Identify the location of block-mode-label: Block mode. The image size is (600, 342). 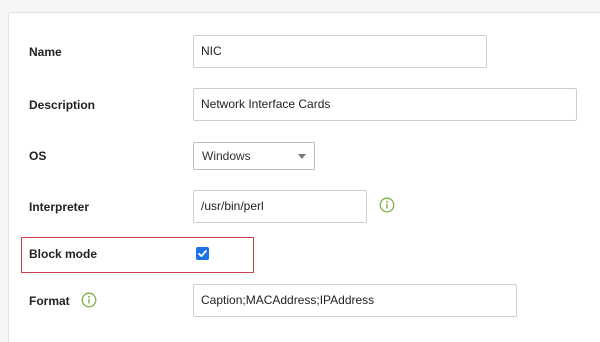
(63, 254).